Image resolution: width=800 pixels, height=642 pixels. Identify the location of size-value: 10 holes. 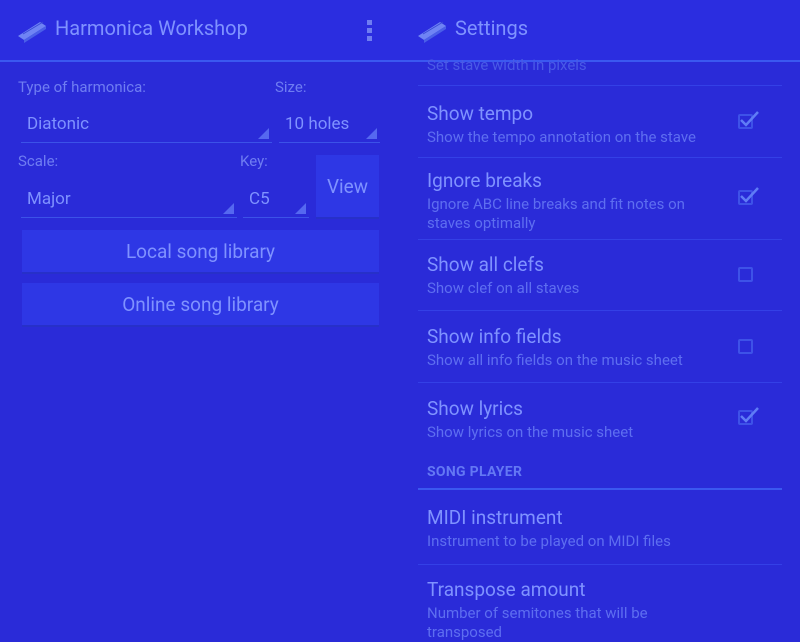
(317, 124).